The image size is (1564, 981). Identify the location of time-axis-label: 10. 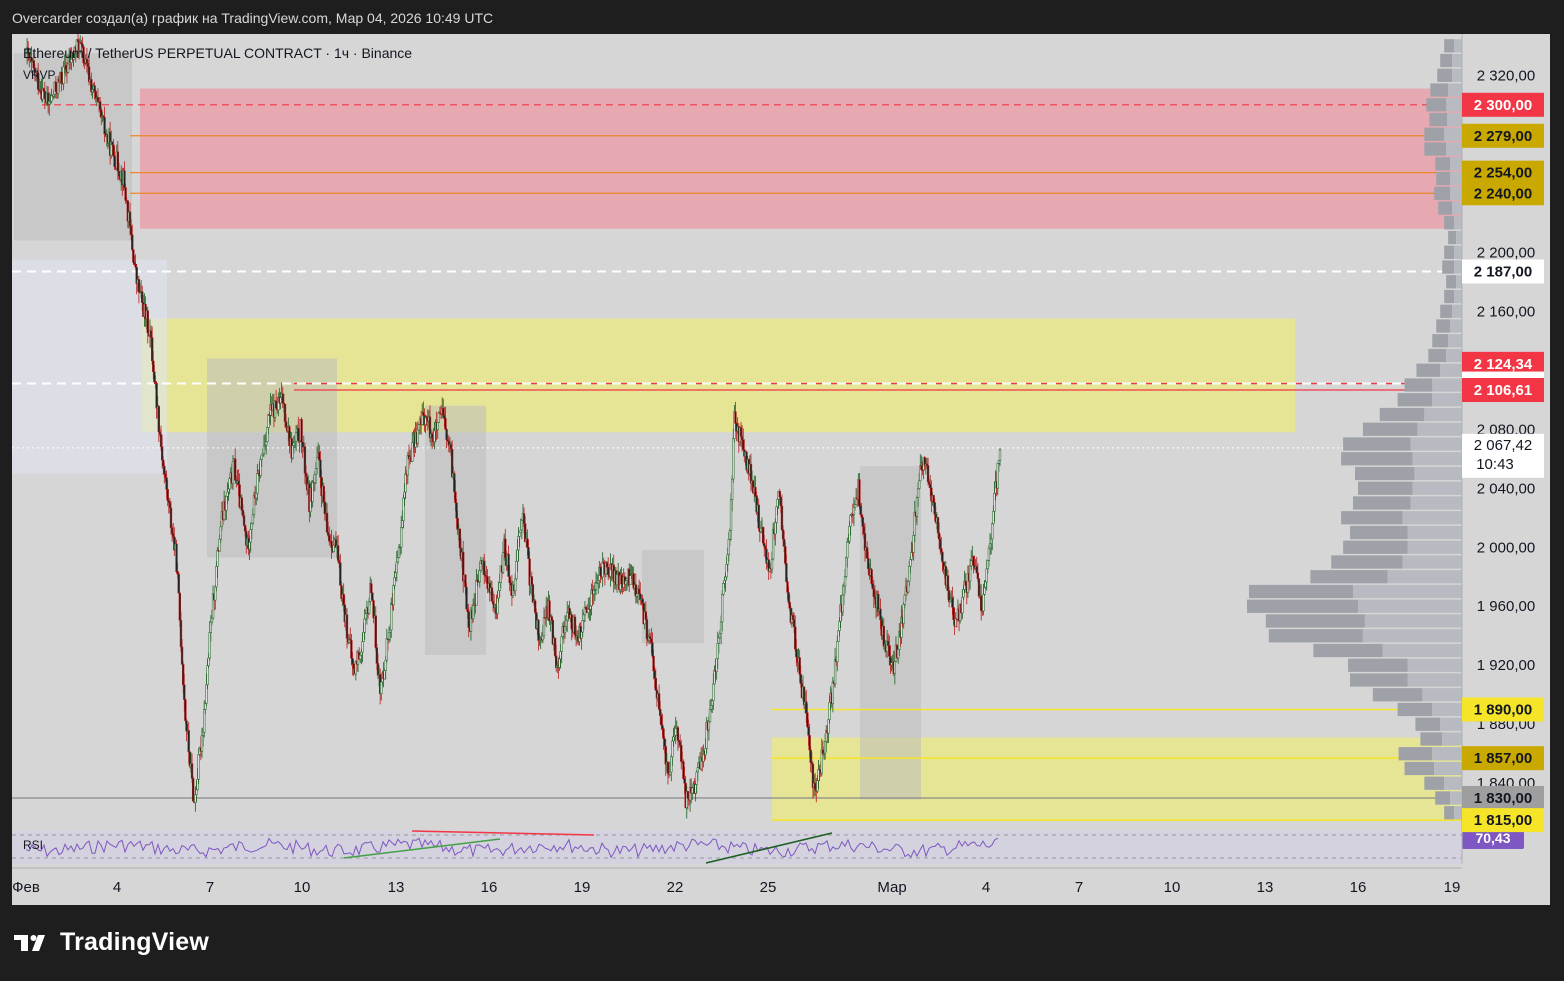
(1172, 887).